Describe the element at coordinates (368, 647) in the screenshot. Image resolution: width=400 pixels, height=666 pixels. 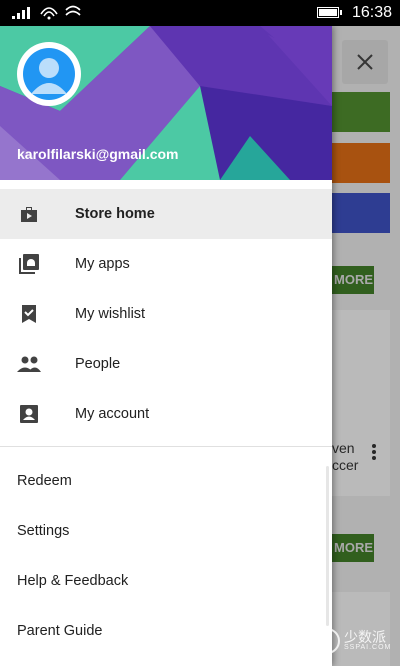
I see `watermark-subtext: SSPAI.COM` at that location.